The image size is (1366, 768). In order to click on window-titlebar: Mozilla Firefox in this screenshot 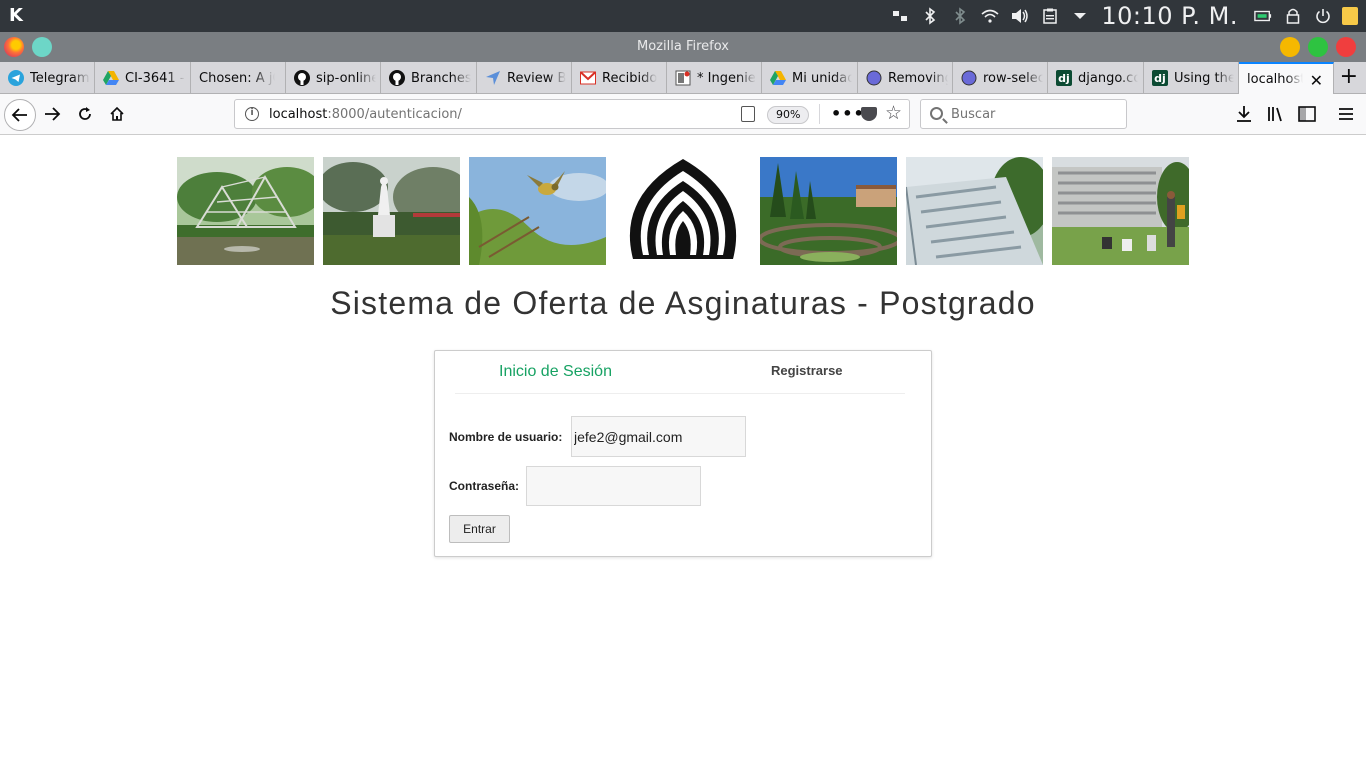, I will do `click(683, 47)`.